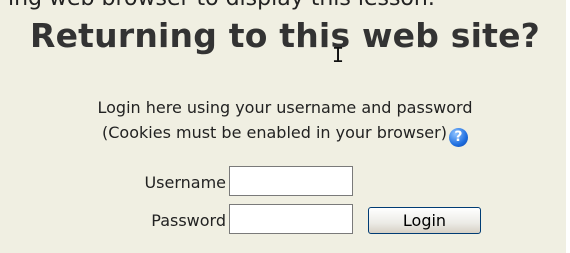 This screenshot has height=253, width=570. What do you see at coordinates (338, 55) in the screenshot?
I see `text-cursor-icon: I` at bounding box center [338, 55].